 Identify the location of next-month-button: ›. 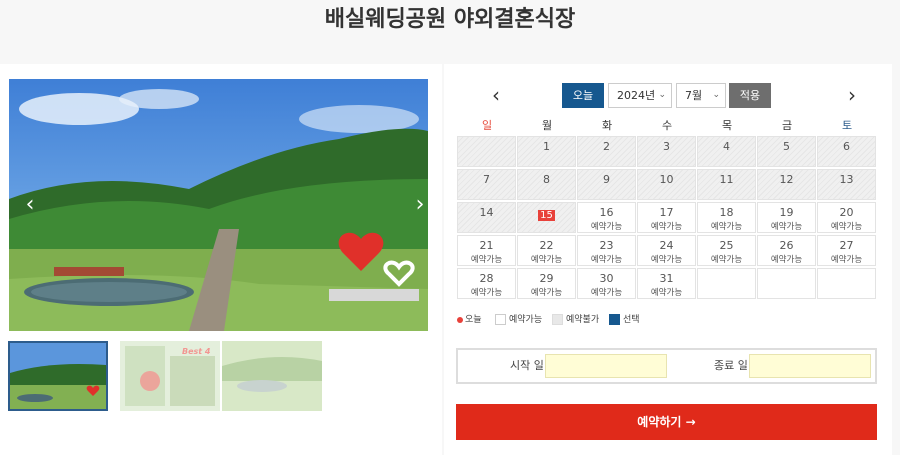
(852, 96).